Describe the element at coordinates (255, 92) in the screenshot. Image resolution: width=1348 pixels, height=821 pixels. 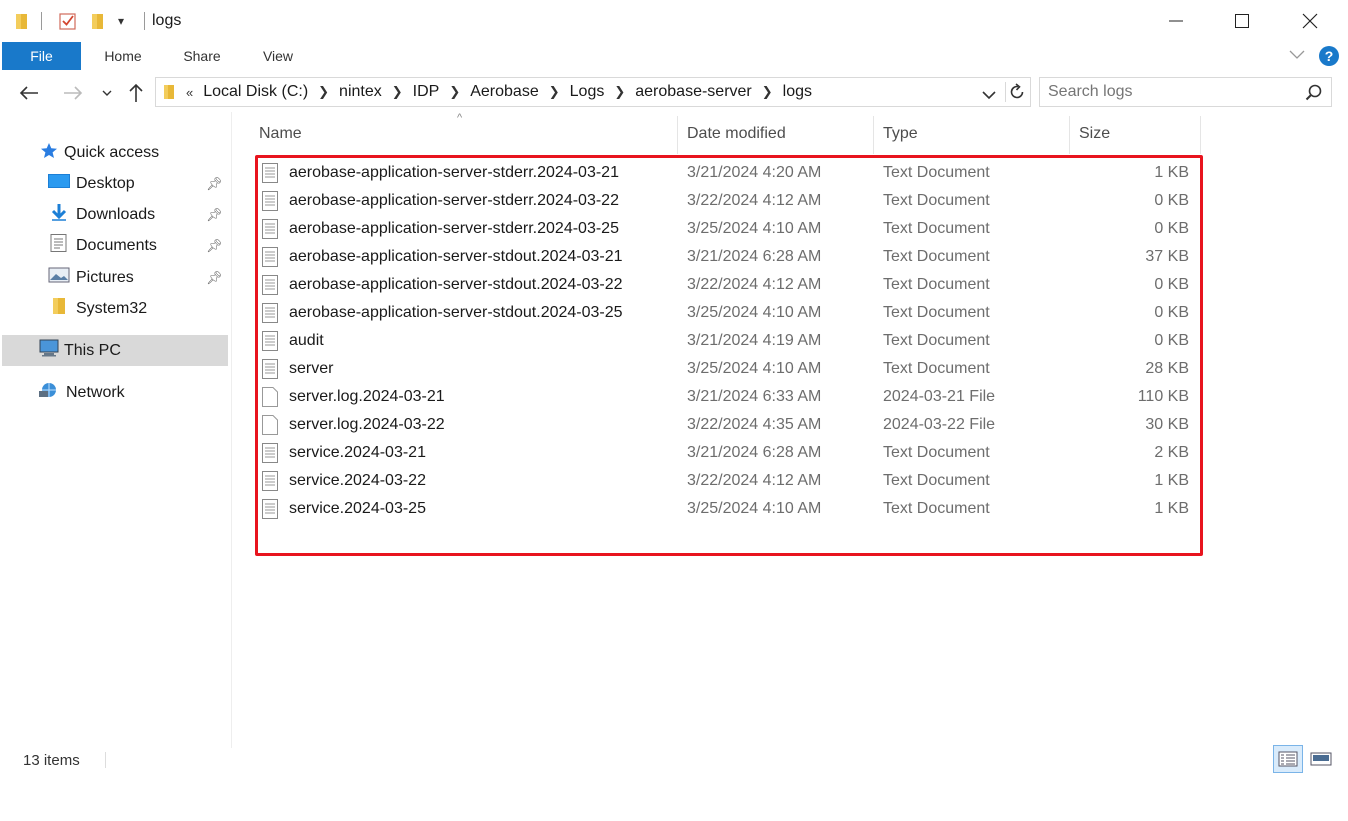
I see `breadcrumb-local-disk: Local Disk (C:)` at that location.